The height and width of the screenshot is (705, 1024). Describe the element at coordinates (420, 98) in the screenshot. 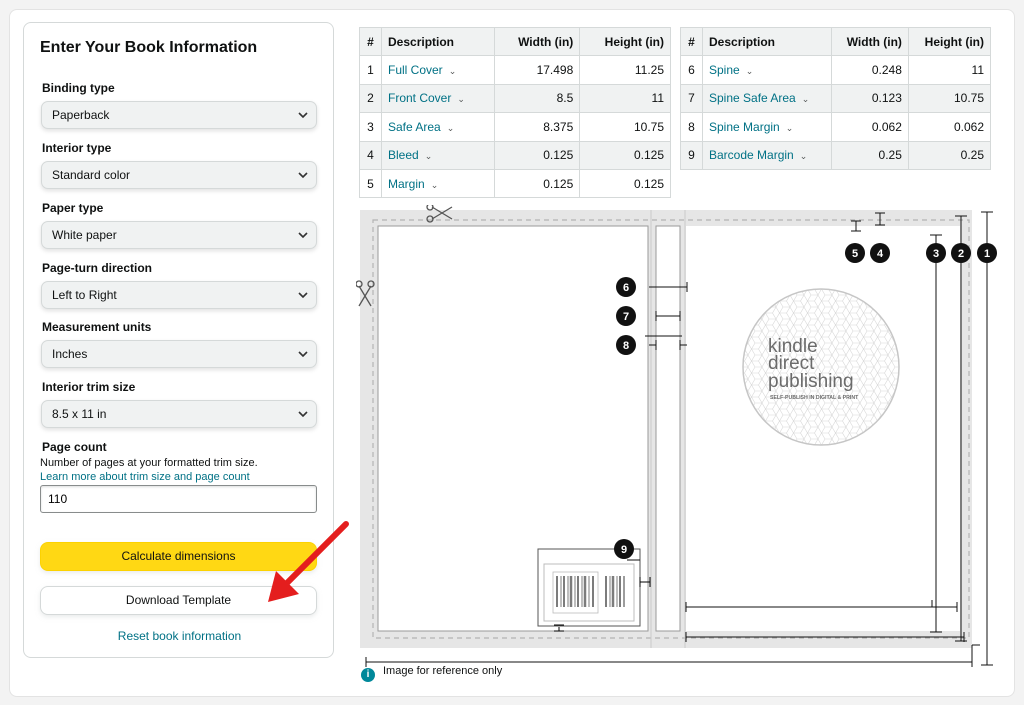

I see `row-desc-label: Front Cover` at that location.